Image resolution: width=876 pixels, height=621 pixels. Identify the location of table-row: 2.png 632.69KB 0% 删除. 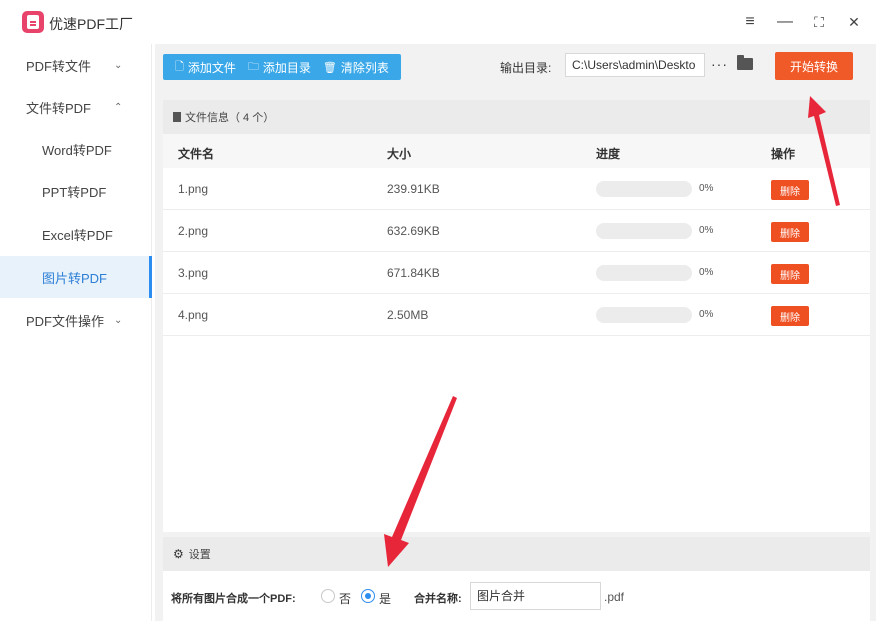
(516, 231).